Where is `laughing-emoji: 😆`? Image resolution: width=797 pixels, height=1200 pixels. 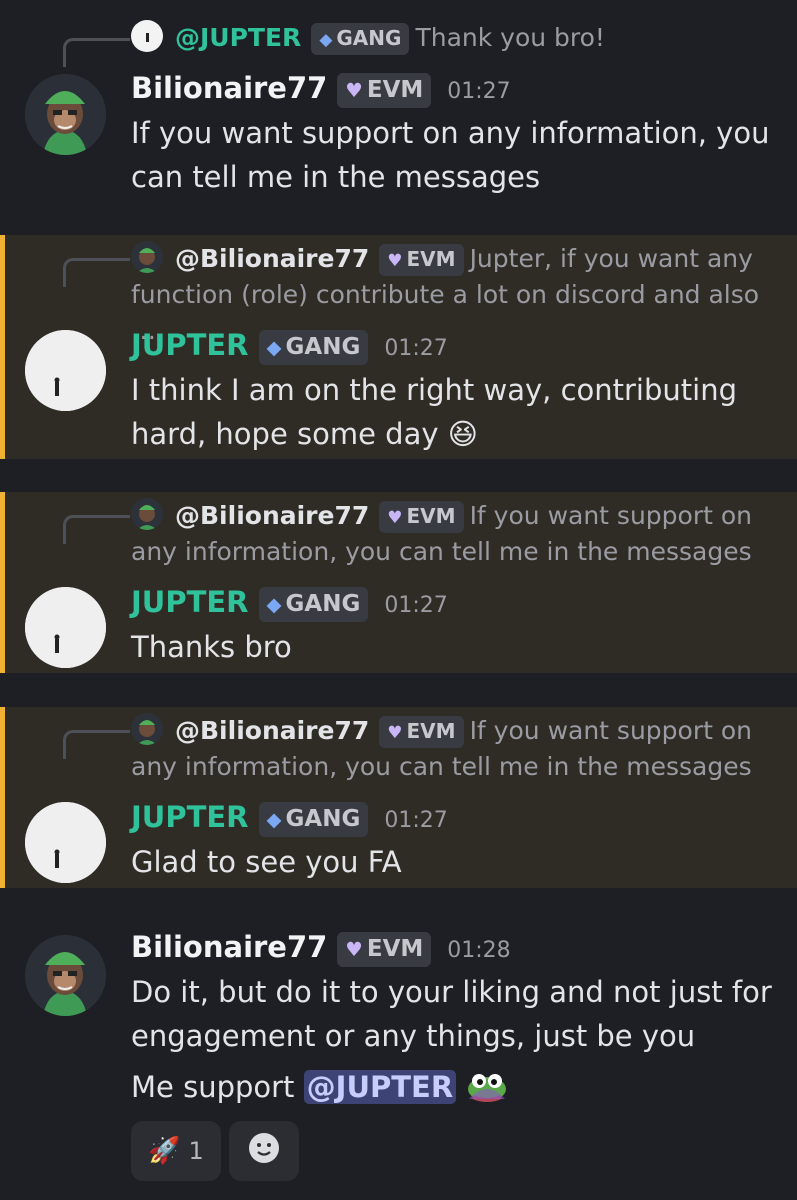
laughing-emoji: 😆 is located at coordinates (462, 434).